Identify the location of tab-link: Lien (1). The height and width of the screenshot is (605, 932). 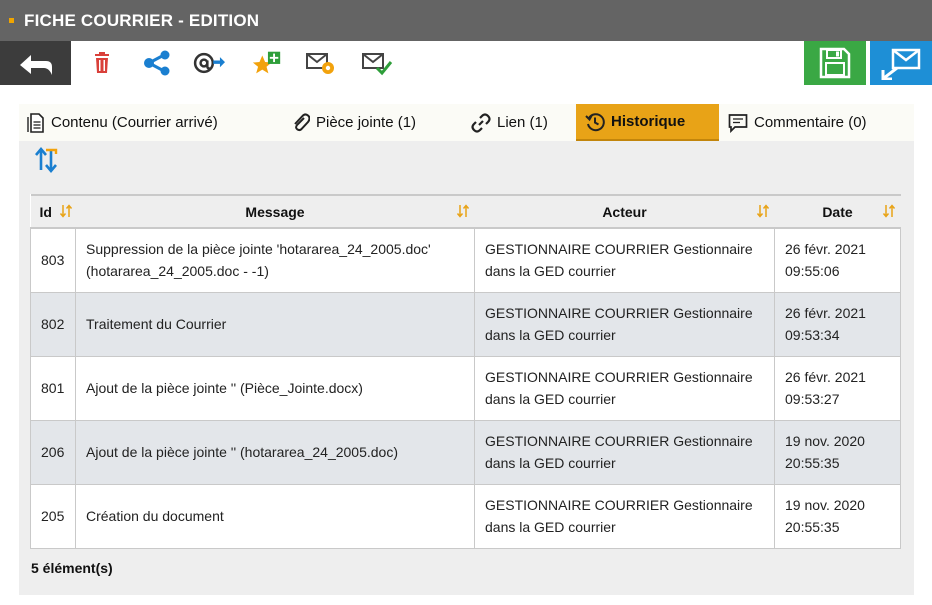
(523, 122).